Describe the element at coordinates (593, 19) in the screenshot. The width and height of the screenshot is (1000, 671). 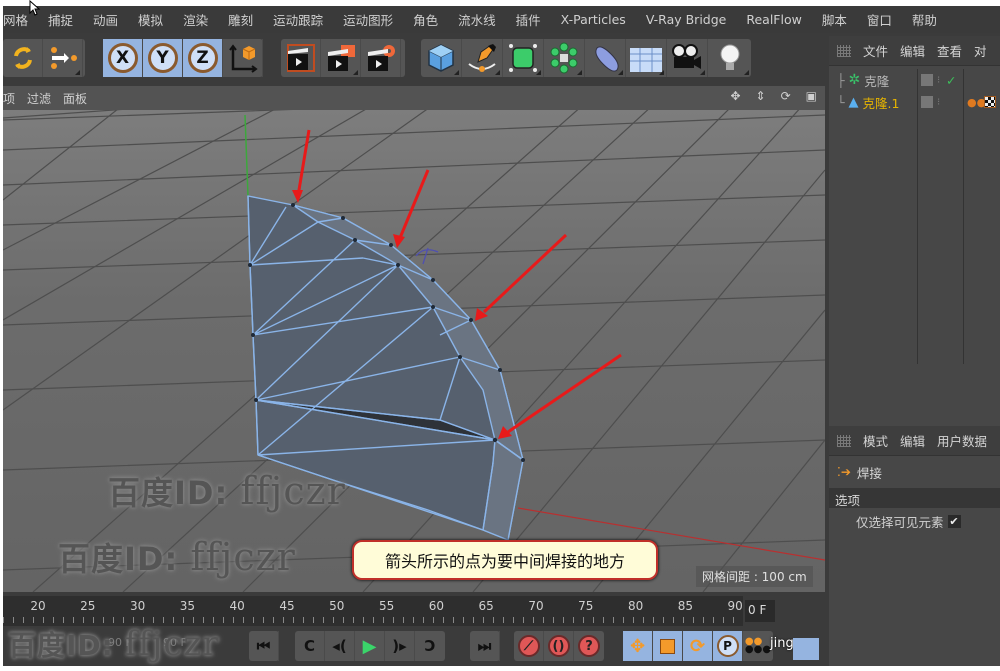
I see `menu-item: X-Particles` at that location.